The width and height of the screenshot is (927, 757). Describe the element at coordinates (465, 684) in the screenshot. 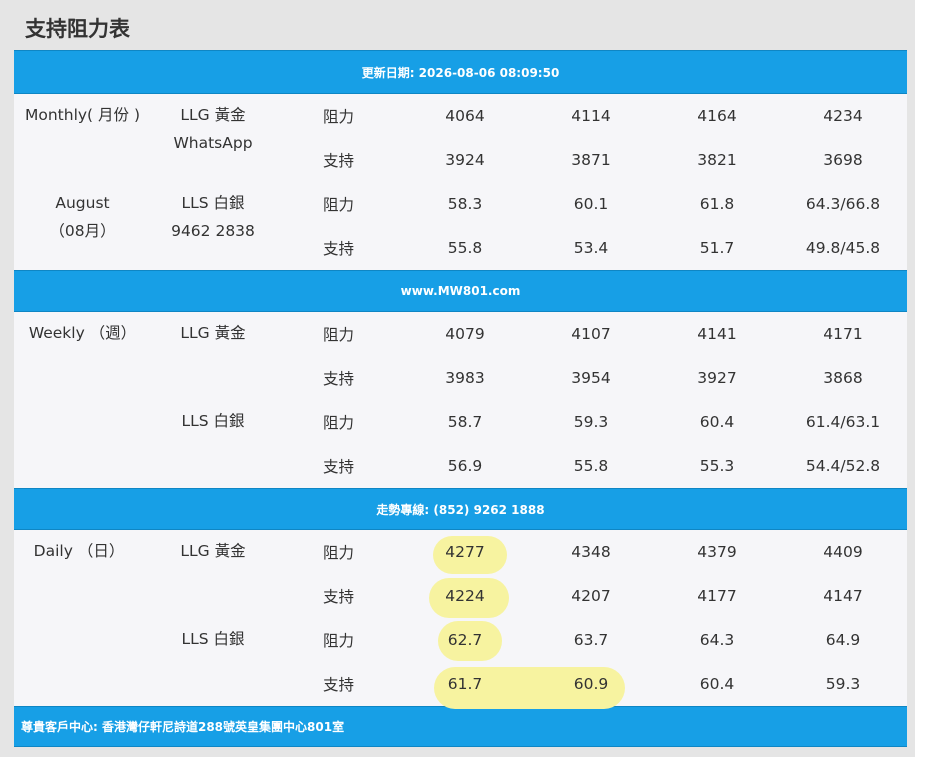

I see `value-cell: 61.7` at that location.